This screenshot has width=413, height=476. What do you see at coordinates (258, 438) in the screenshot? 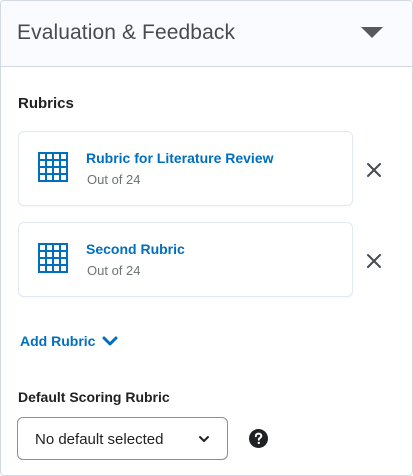
I see `help-icon` at bounding box center [258, 438].